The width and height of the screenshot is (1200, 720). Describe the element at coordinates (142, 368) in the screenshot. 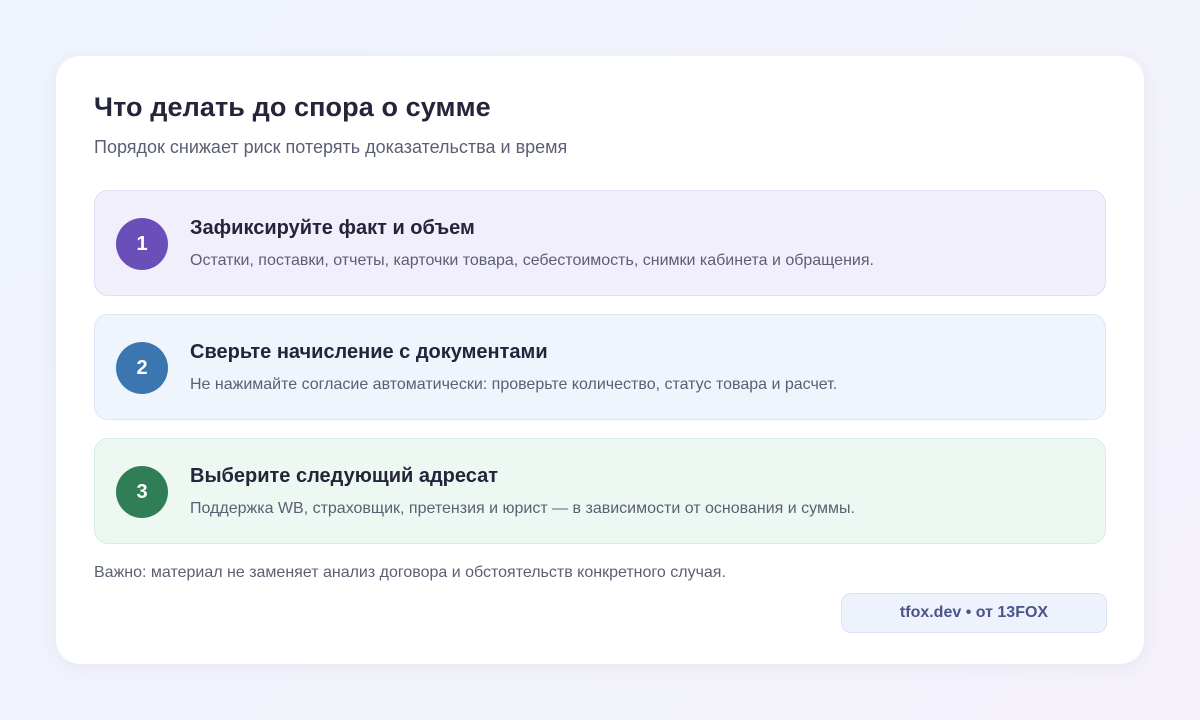

I see `step-number-badge-2: 2` at that location.